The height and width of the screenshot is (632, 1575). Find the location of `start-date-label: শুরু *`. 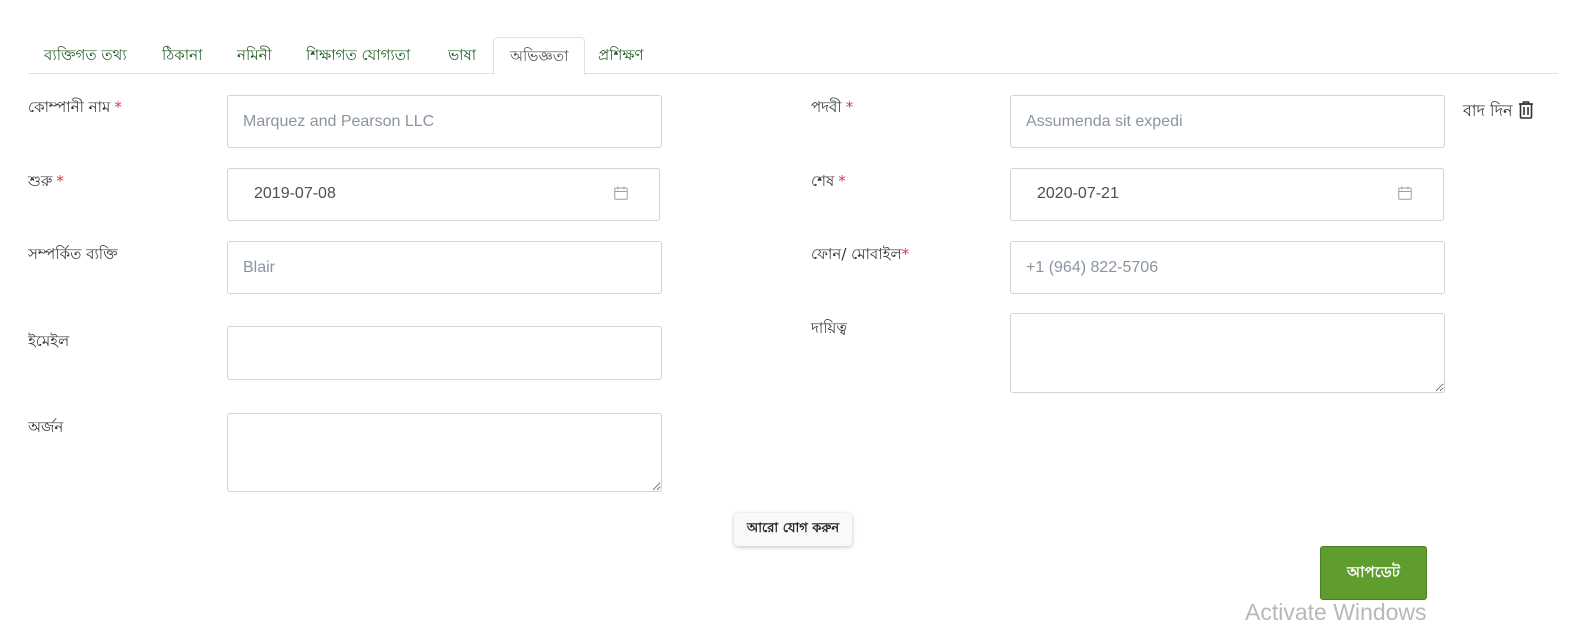

start-date-label: শুরু * is located at coordinates (46, 181).